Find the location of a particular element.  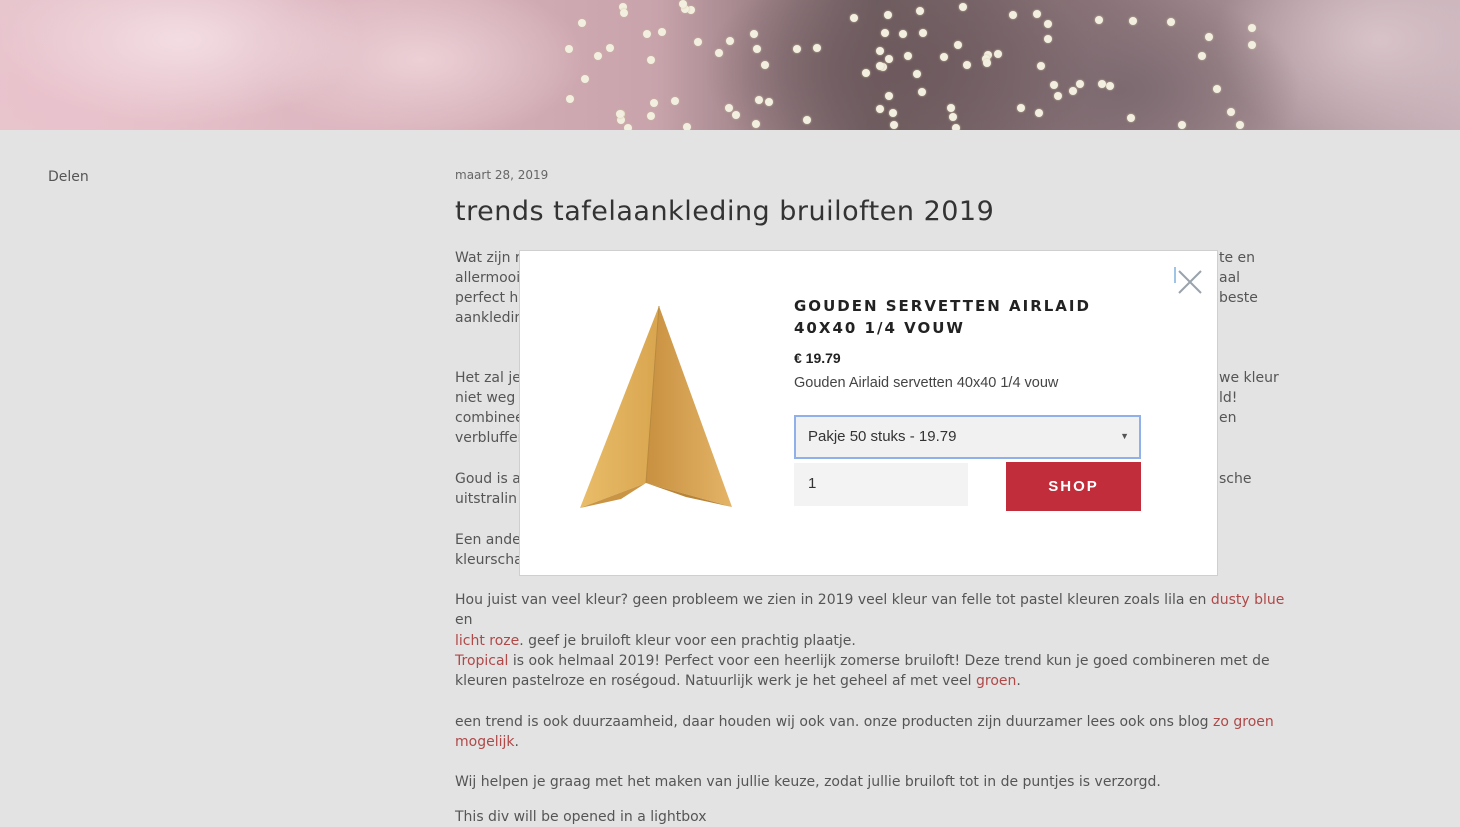

para2-right3: en is located at coordinates (1228, 418).